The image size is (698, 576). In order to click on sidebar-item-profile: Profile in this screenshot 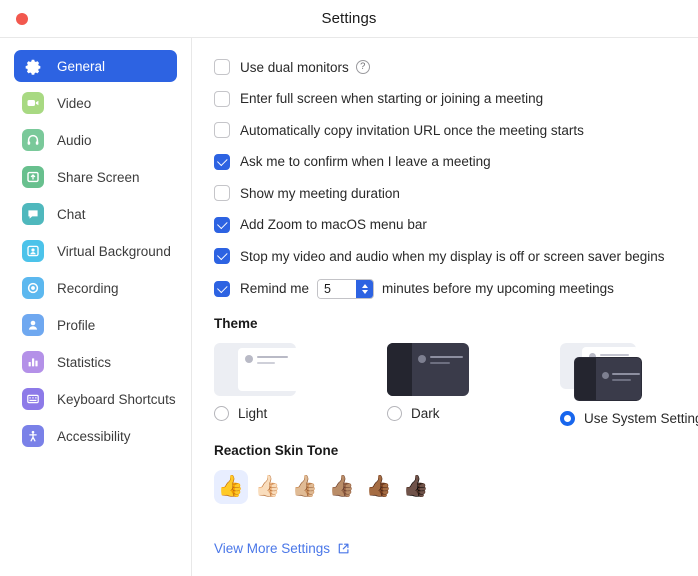, I will do `click(95, 325)`.